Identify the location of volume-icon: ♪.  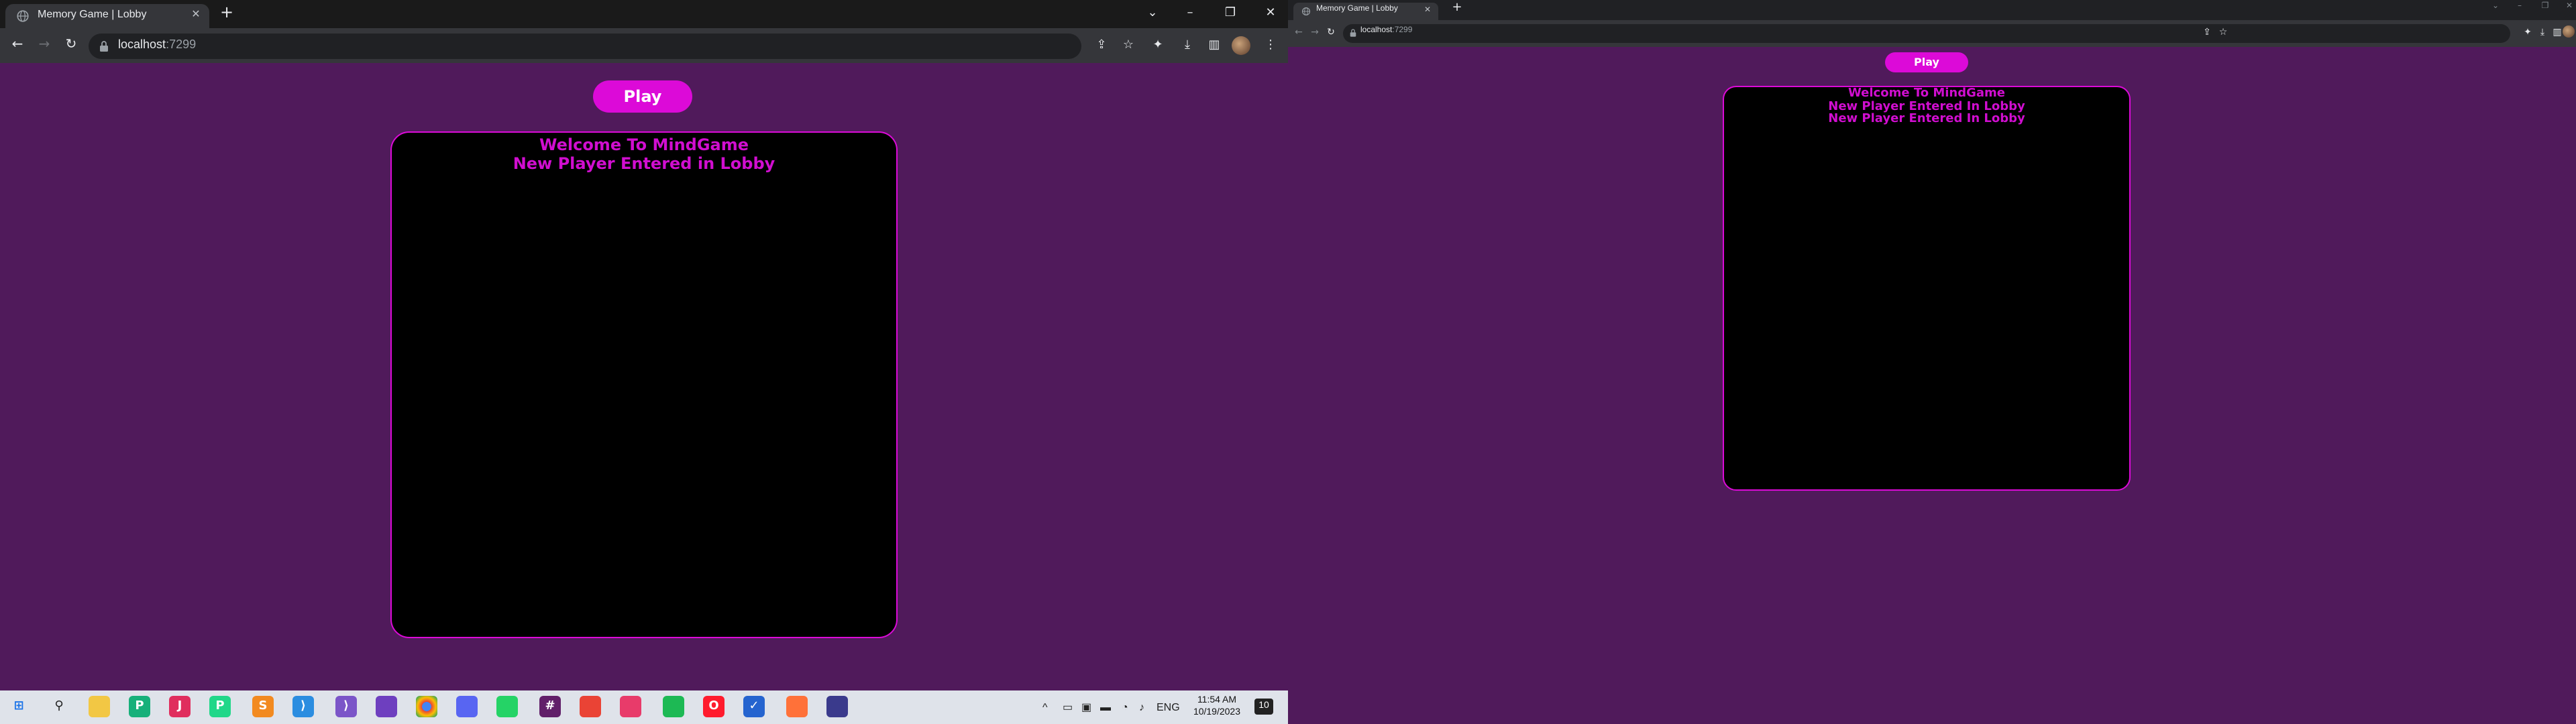
(1141, 707).